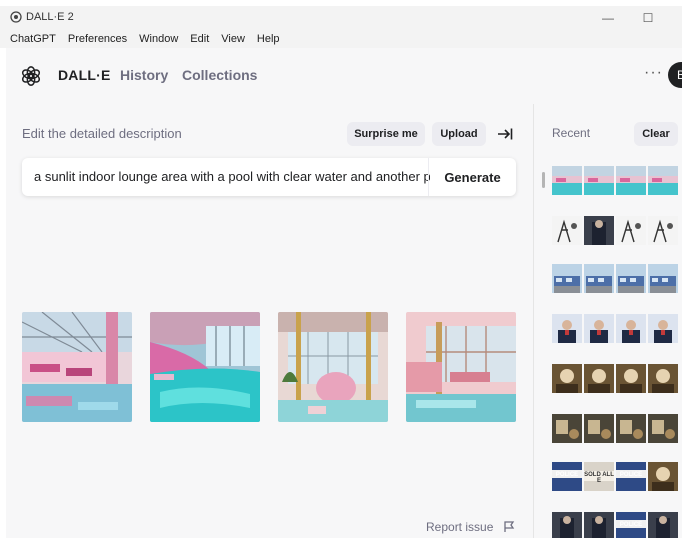 The width and height of the screenshot is (682, 538). I want to click on menu-help: Help, so click(268, 39).